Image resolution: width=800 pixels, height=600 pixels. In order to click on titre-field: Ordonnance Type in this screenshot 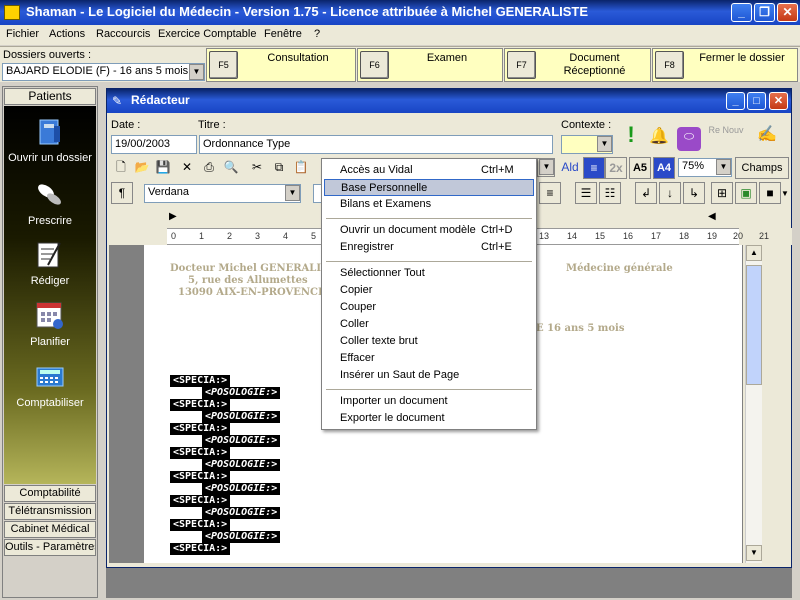, I will do `click(376, 144)`.